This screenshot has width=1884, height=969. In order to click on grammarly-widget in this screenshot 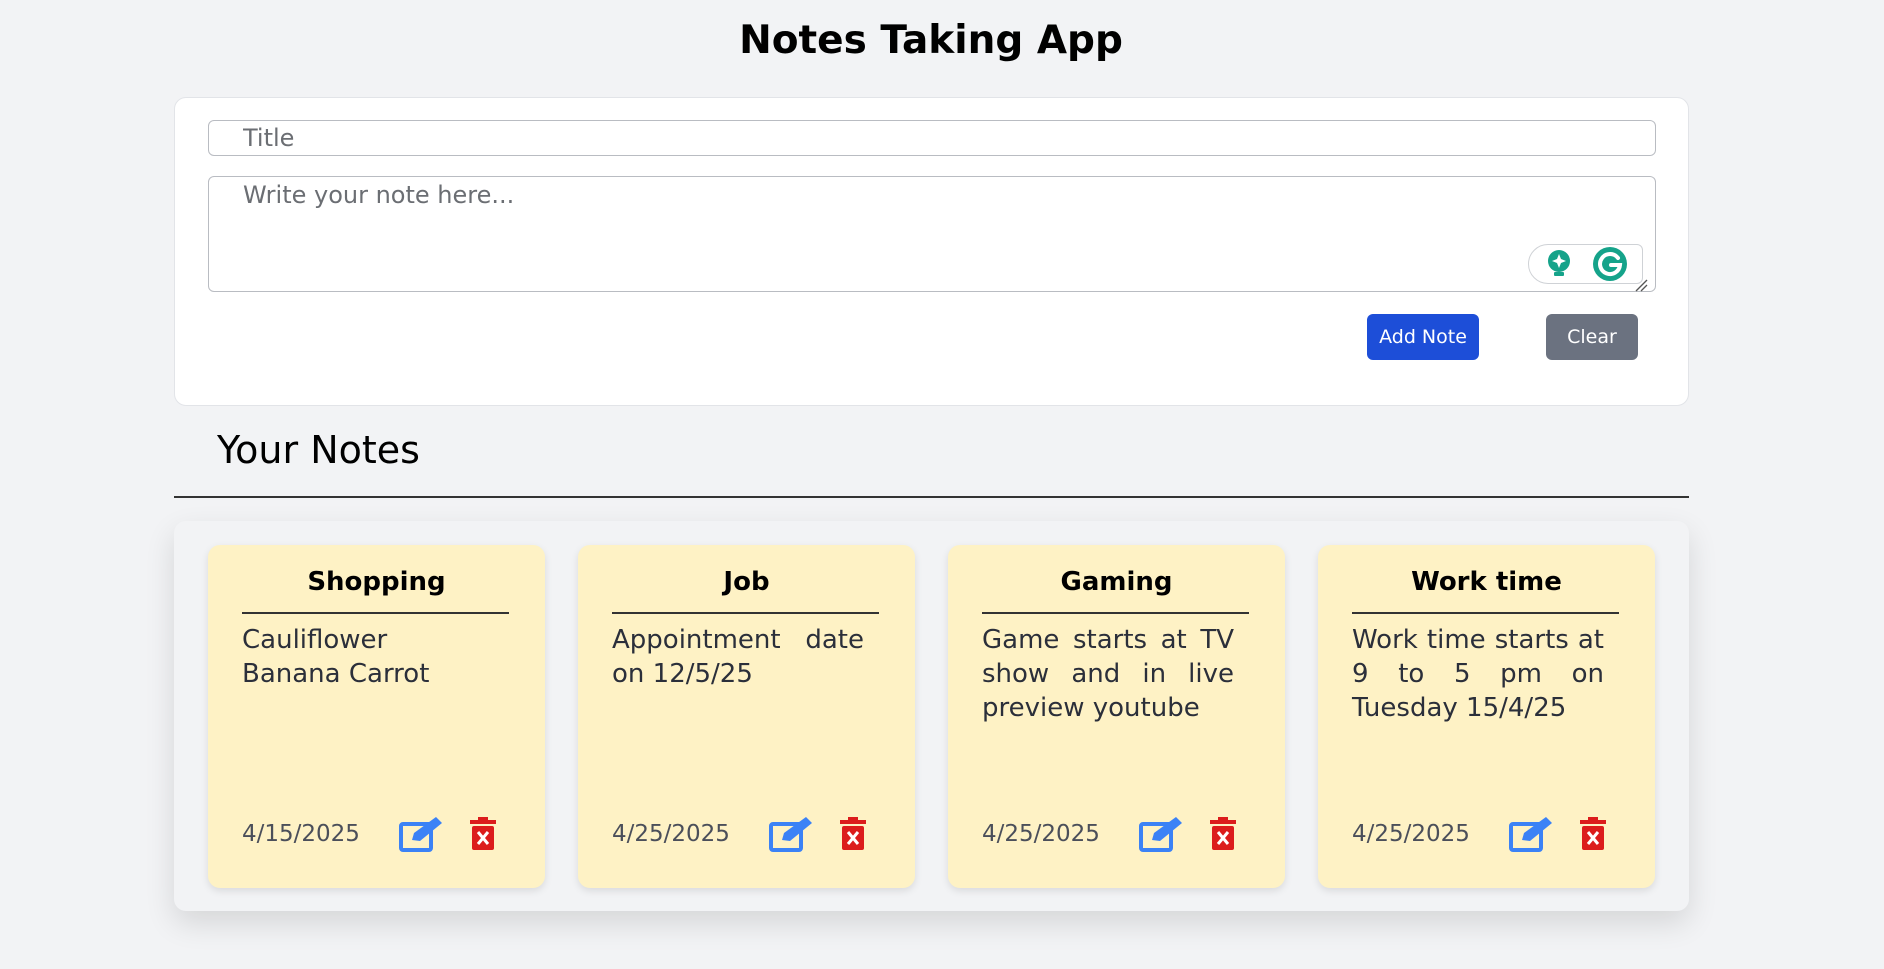, I will do `click(1585, 264)`.